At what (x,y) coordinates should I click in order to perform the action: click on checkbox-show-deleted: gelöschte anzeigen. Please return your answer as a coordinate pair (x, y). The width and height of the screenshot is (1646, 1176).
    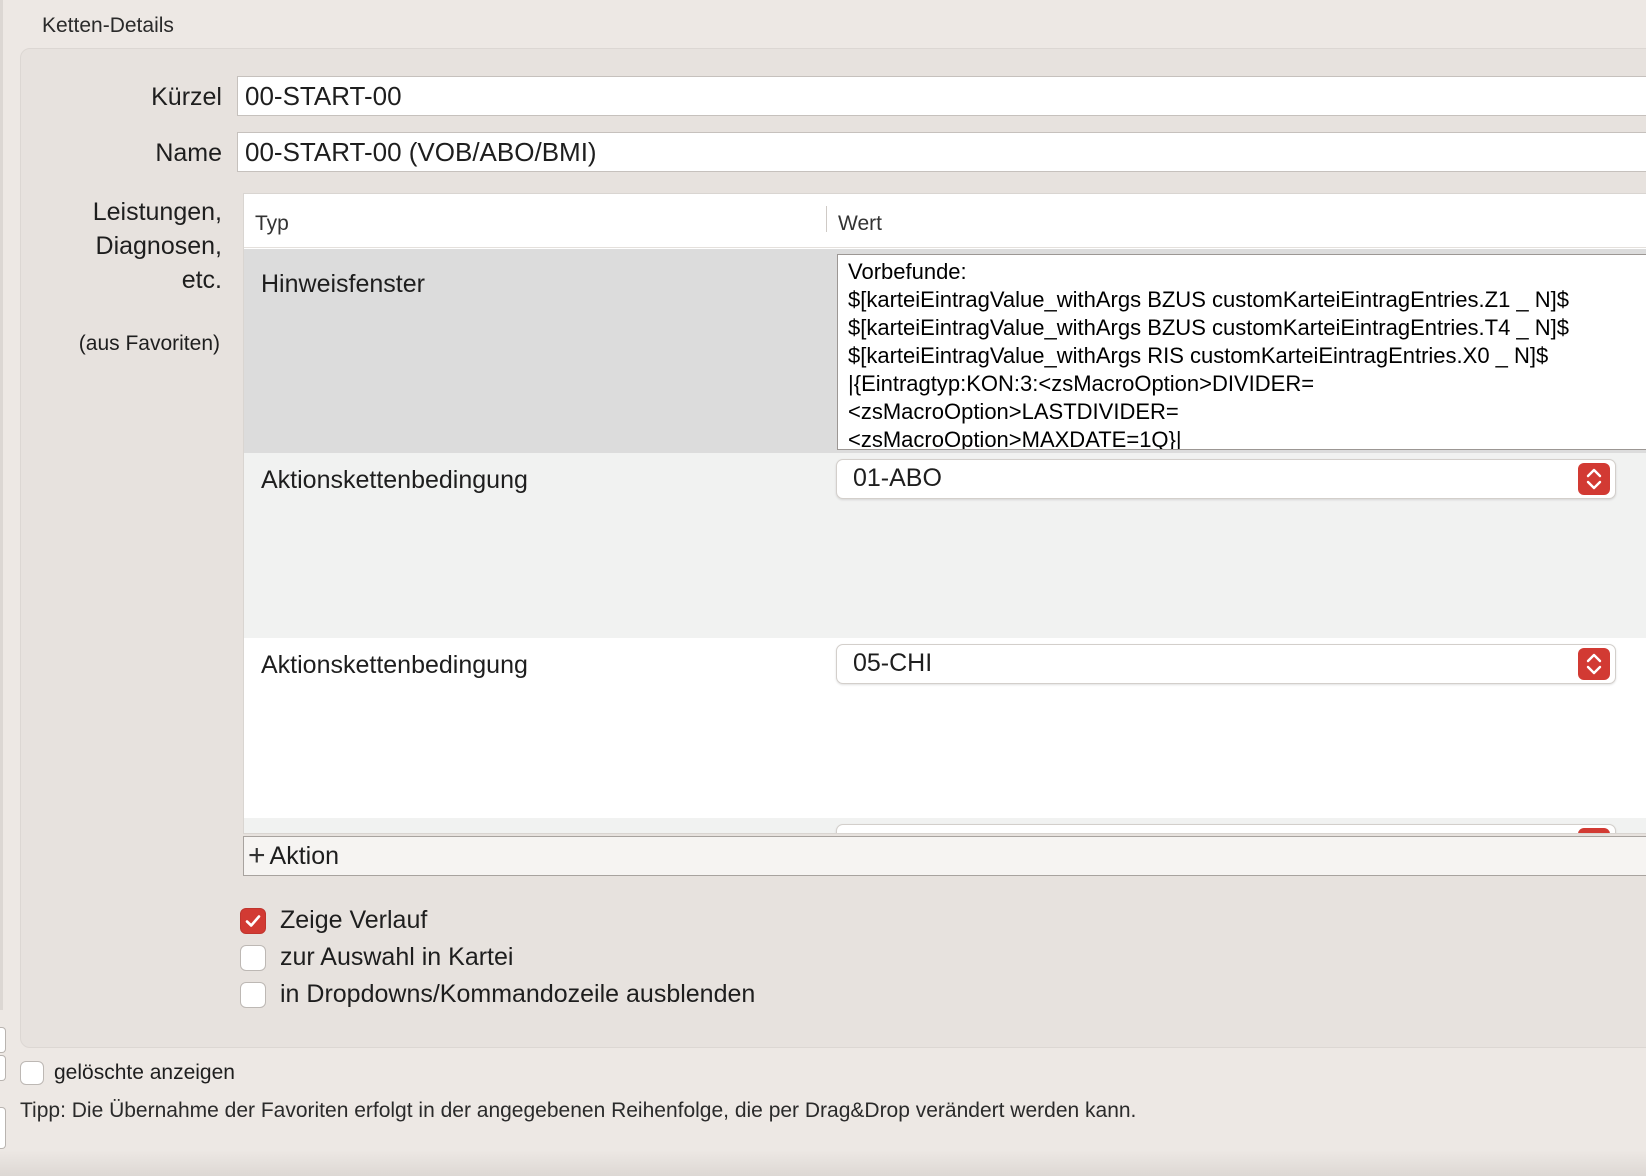
    Looking at the image, I should click on (127, 1073).